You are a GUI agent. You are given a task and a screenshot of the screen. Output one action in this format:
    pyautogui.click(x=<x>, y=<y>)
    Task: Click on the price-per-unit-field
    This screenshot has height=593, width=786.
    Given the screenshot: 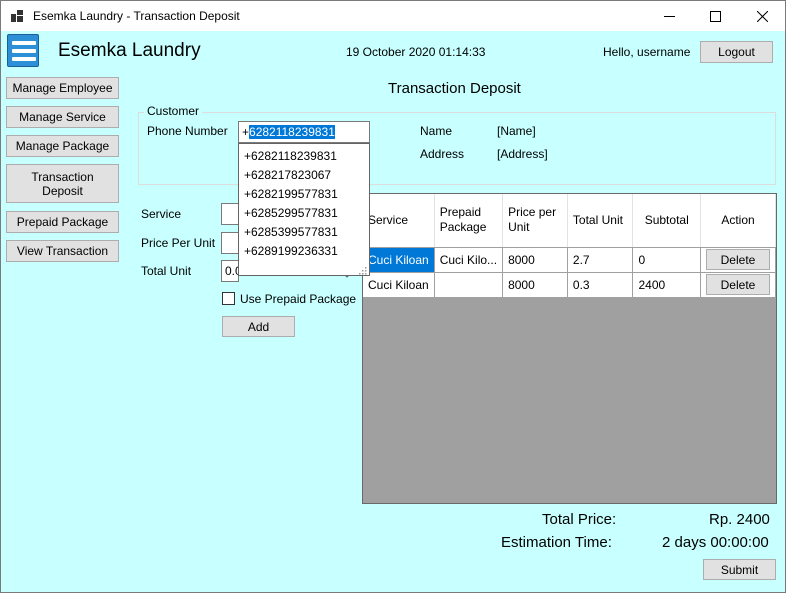 What is the action you would take?
    pyautogui.click(x=230, y=243)
    